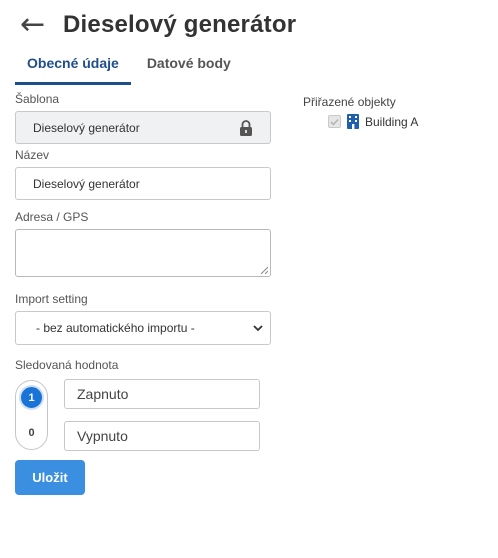  Describe the element at coordinates (31, 432) in the screenshot. I see `toggle-option-off: 0` at that location.